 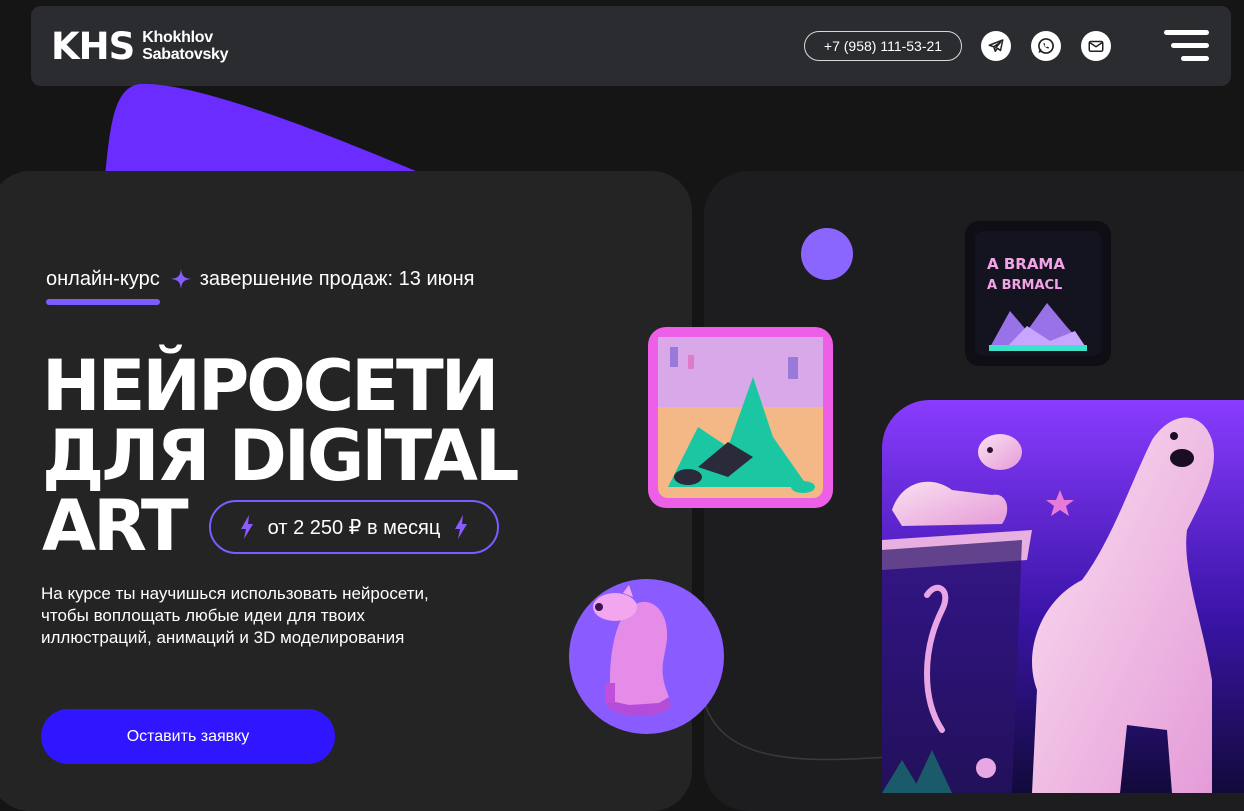 I want to click on logo-wordmark: Khokhlov Sabatovsky, so click(x=185, y=46).